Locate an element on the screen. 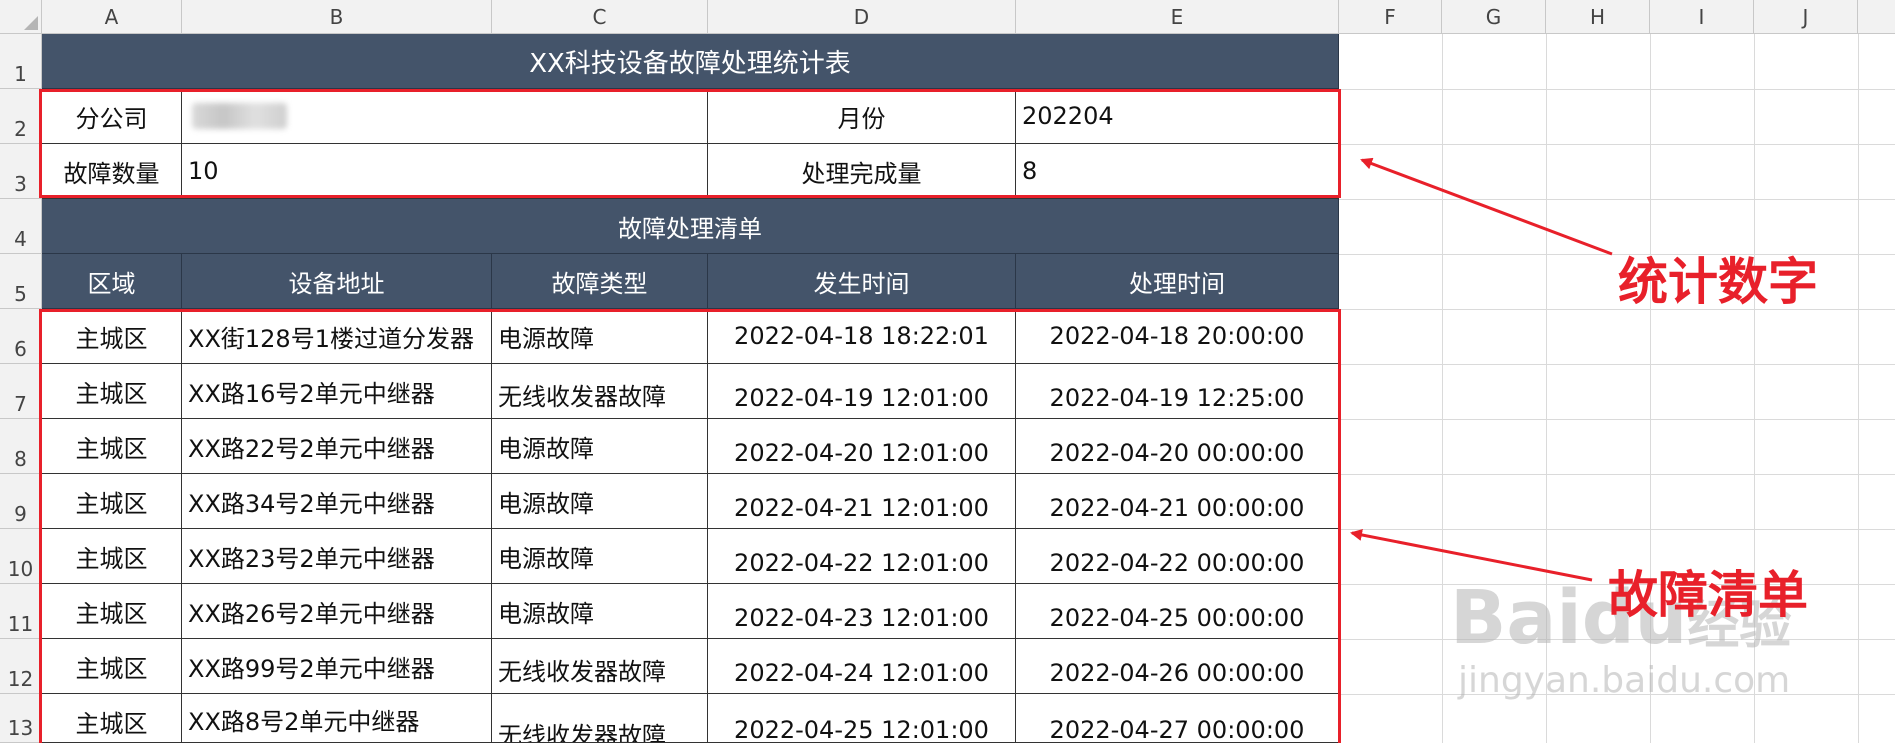 The image size is (1895, 743). stats-arrow is located at coordinates (1486, 206).